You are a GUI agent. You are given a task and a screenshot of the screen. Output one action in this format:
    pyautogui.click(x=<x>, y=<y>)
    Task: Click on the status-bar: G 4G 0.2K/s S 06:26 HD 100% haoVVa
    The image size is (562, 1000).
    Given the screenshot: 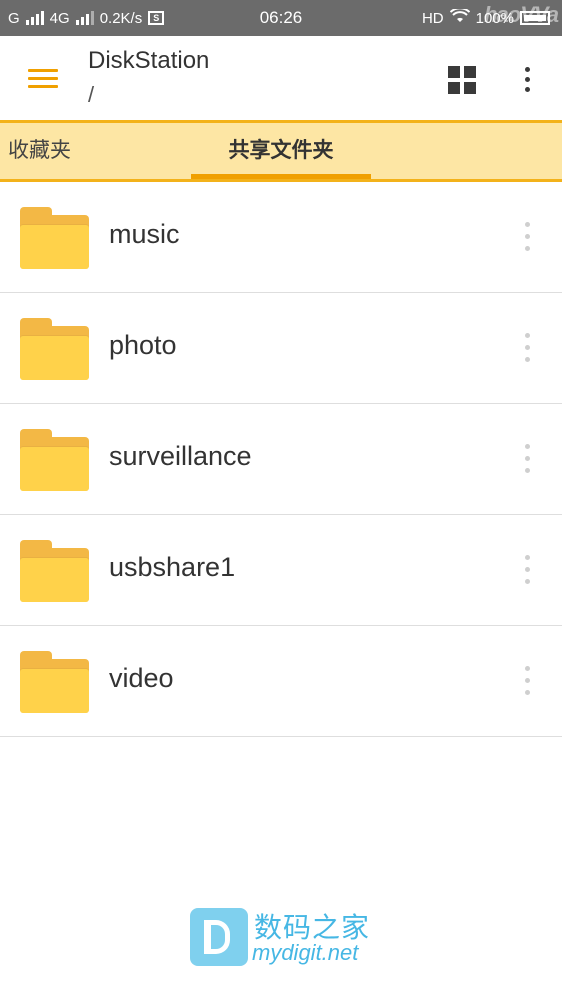 What is the action you would take?
    pyautogui.click(x=281, y=18)
    